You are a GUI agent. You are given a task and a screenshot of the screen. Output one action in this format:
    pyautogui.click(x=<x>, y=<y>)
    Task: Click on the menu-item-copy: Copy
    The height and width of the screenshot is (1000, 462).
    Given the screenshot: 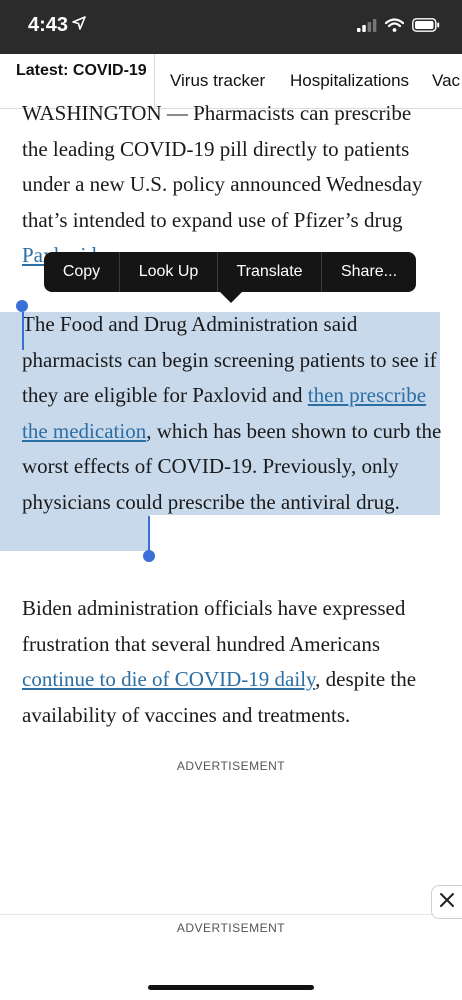 What is the action you would take?
    pyautogui.click(x=82, y=272)
    